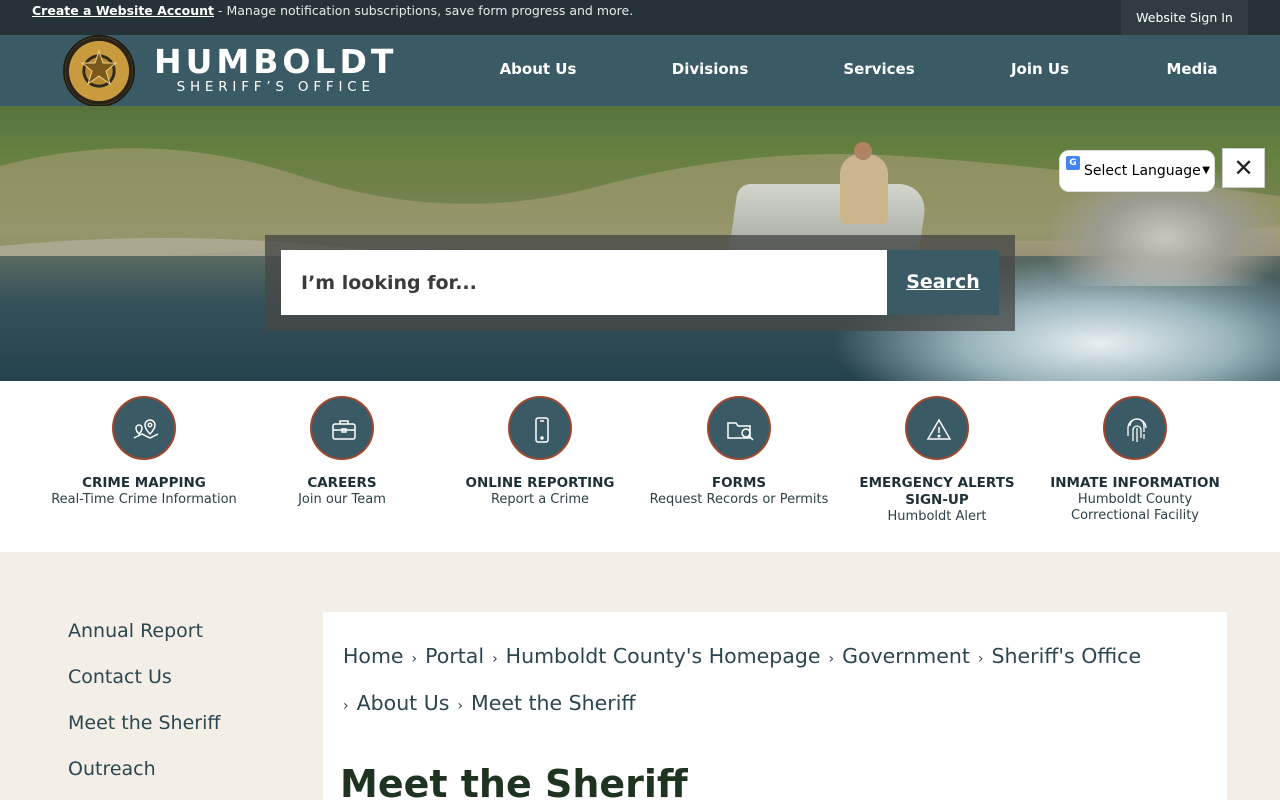 The height and width of the screenshot is (800, 1280). What do you see at coordinates (1135, 483) in the screenshot?
I see `quick-link-title: INMATE INFORMATION` at bounding box center [1135, 483].